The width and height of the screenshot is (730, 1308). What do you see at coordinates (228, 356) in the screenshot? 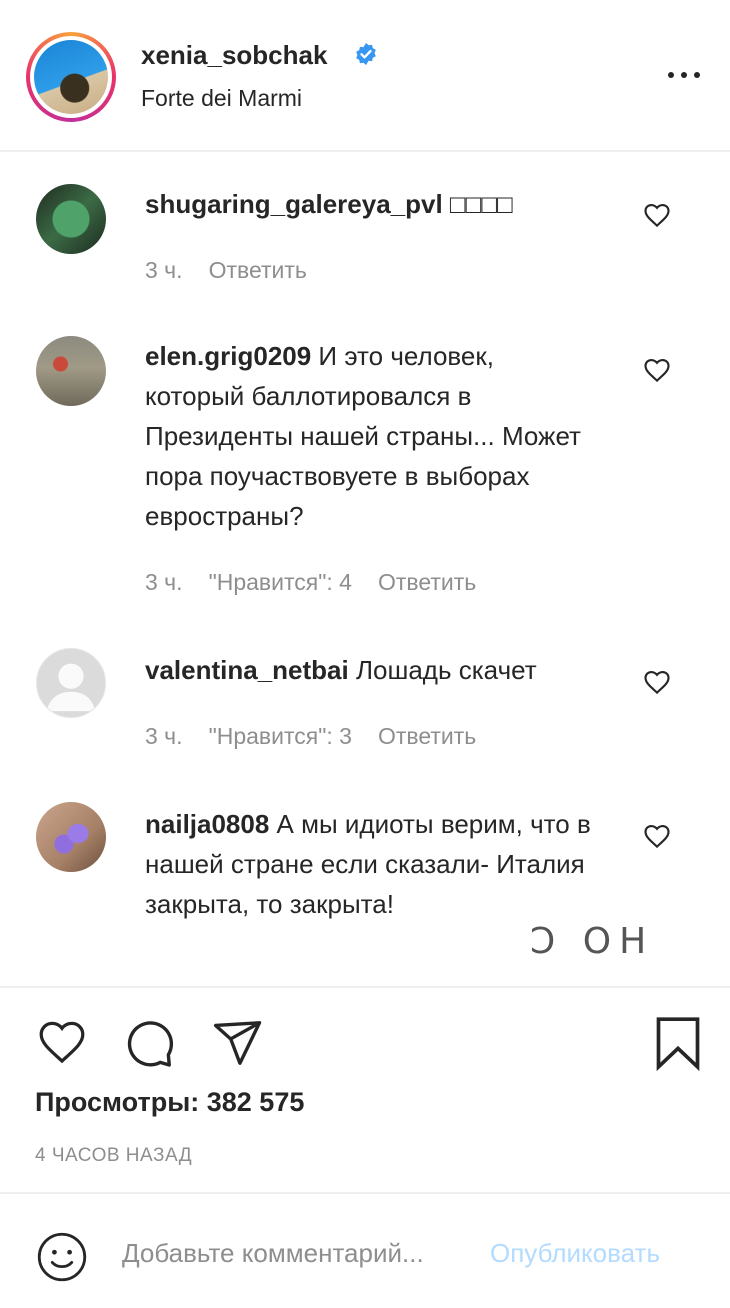
I see `comment-username: elen.grig0209` at bounding box center [228, 356].